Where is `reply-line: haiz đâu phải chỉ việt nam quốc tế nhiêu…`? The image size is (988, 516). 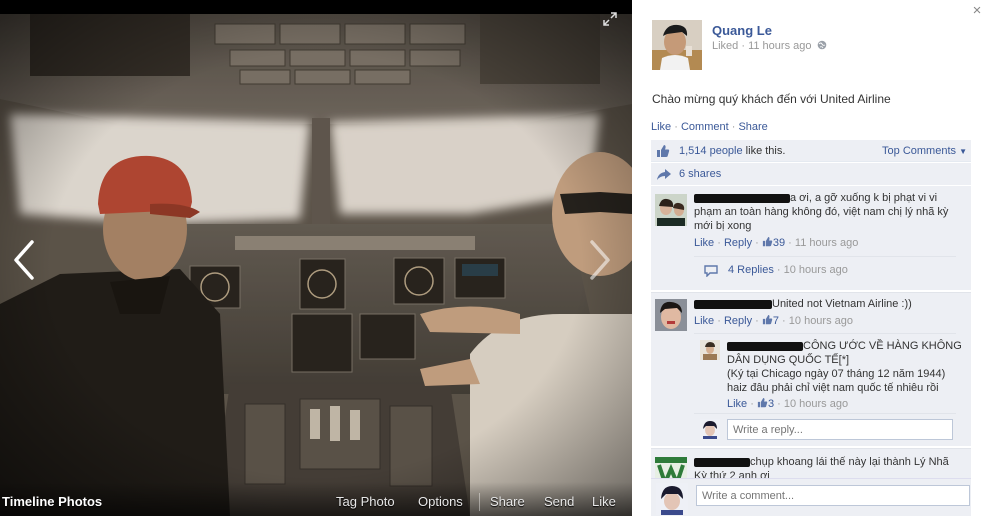 reply-line: haiz đâu phải chỉ việt nam quốc tế nhiêu… is located at coordinates (833, 388).